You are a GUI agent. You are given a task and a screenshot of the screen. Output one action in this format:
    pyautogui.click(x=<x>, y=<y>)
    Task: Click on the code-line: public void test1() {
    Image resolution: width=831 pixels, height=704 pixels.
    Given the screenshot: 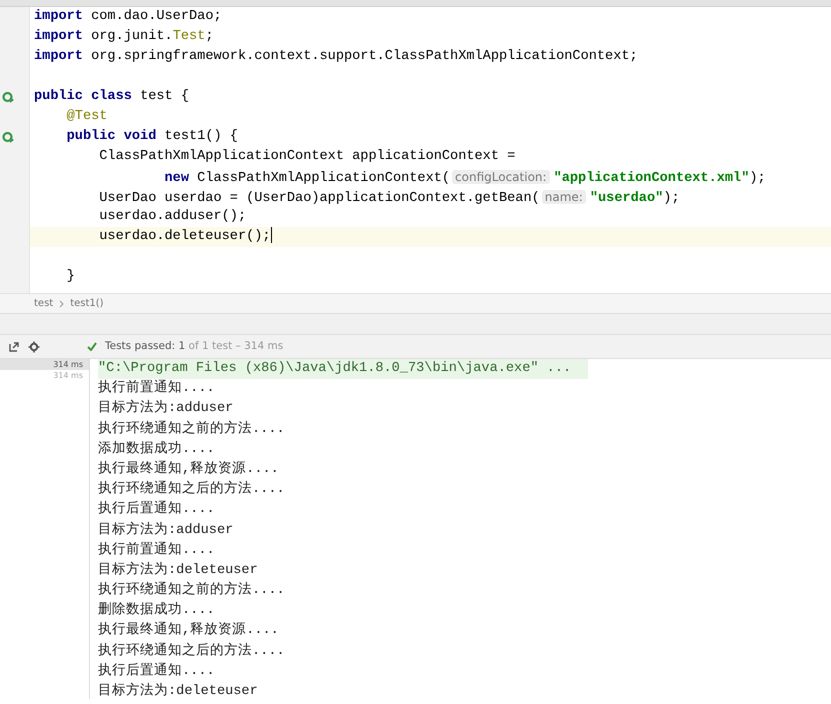 What is the action you would take?
    pyautogui.click(x=152, y=137)
    